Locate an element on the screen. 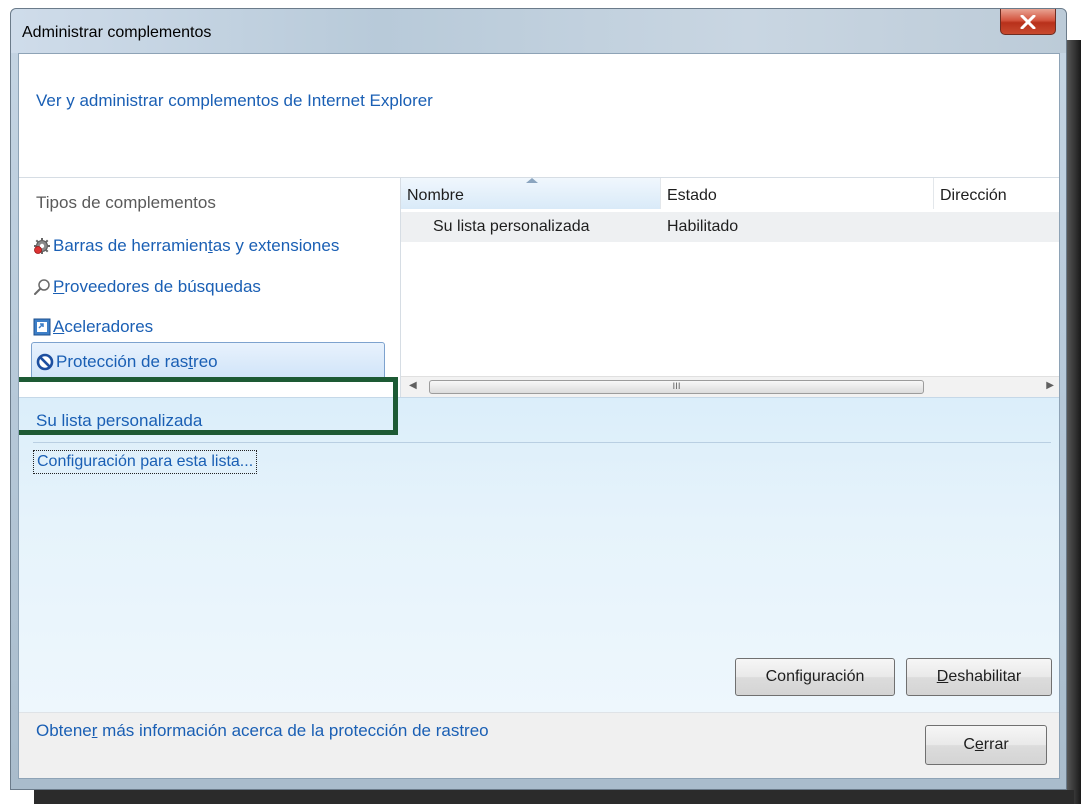 This screenshot has height=804, width=1081. disable-button: Deshabilitar is located at coordinates (979, 677).